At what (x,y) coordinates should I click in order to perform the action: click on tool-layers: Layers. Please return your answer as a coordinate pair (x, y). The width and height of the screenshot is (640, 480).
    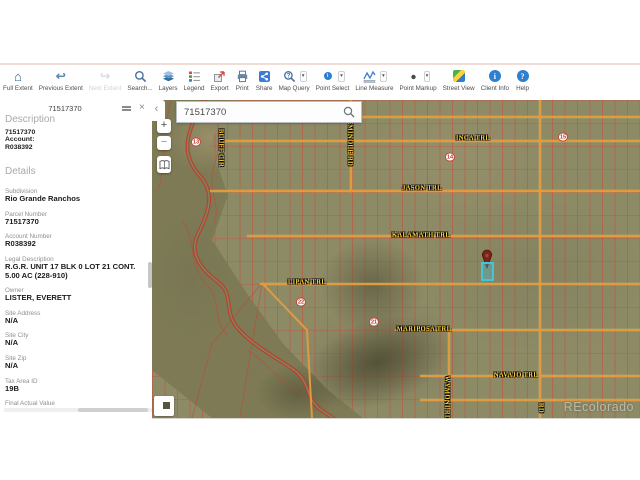
    Looking at the image, I should click on (168, 80).